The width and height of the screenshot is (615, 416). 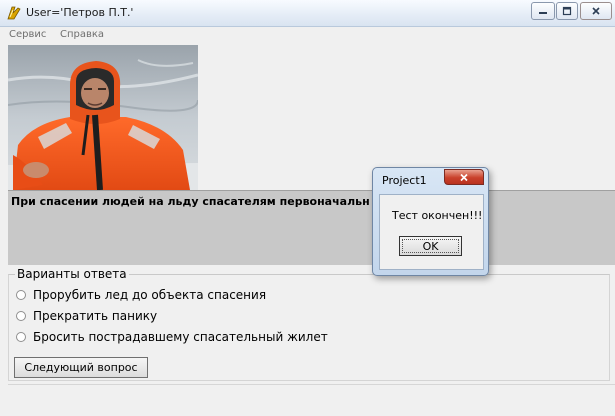 I want to click on ok-button: OK, so click(x=430, y=246).